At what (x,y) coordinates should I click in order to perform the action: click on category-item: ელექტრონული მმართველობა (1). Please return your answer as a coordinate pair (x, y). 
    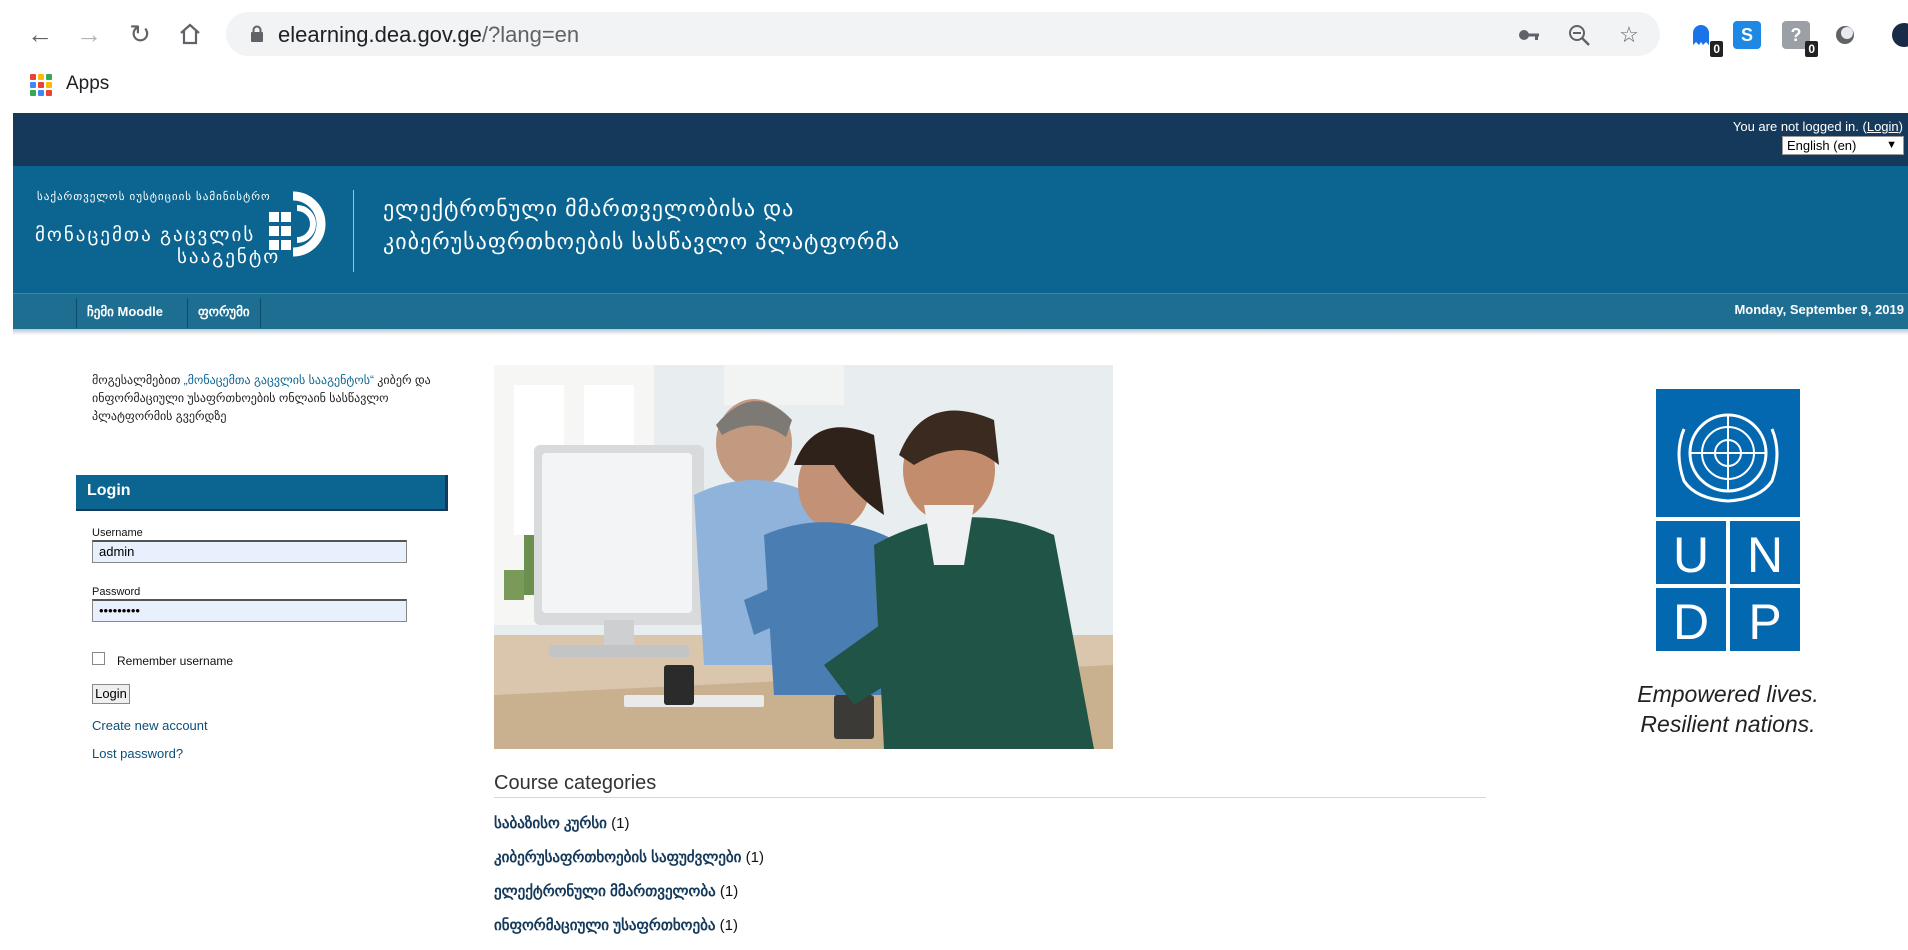
    Looking at the image, I should click on (616, 891).